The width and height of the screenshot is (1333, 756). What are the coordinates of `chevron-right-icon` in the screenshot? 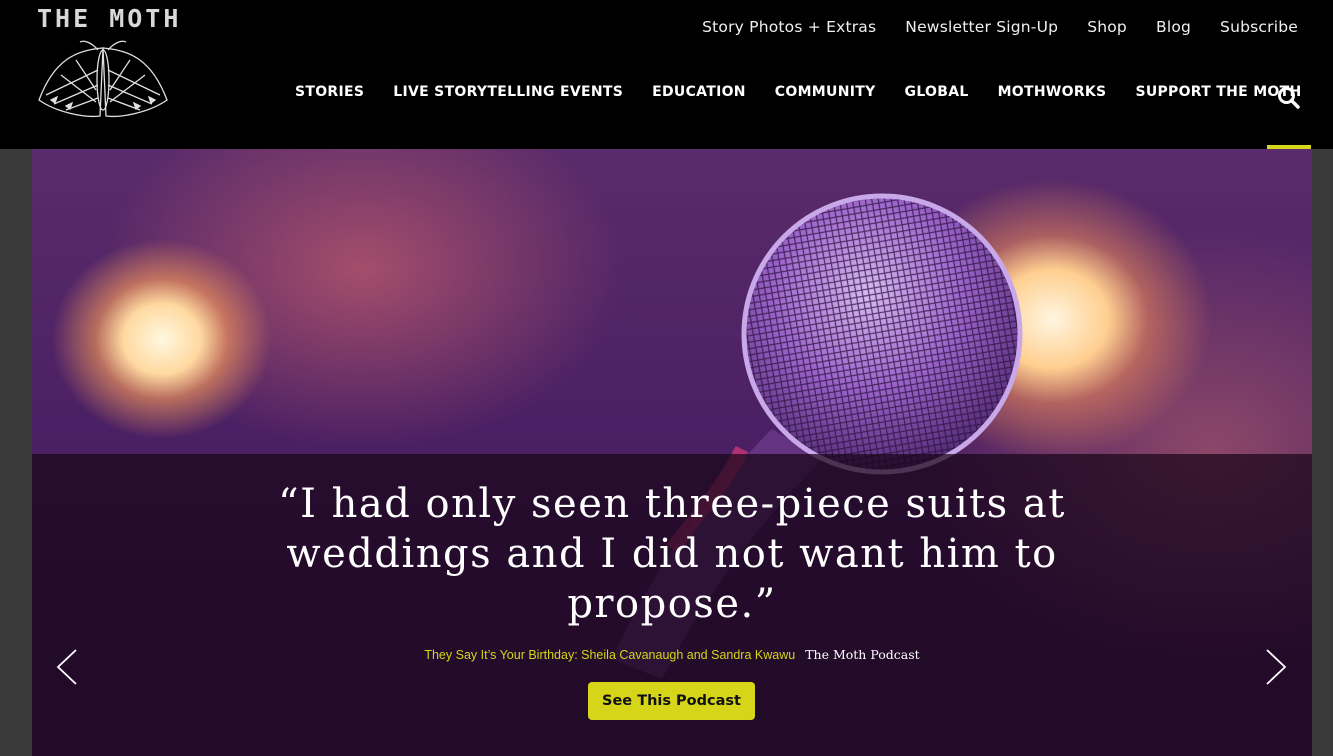 It's located at (1276, 667).